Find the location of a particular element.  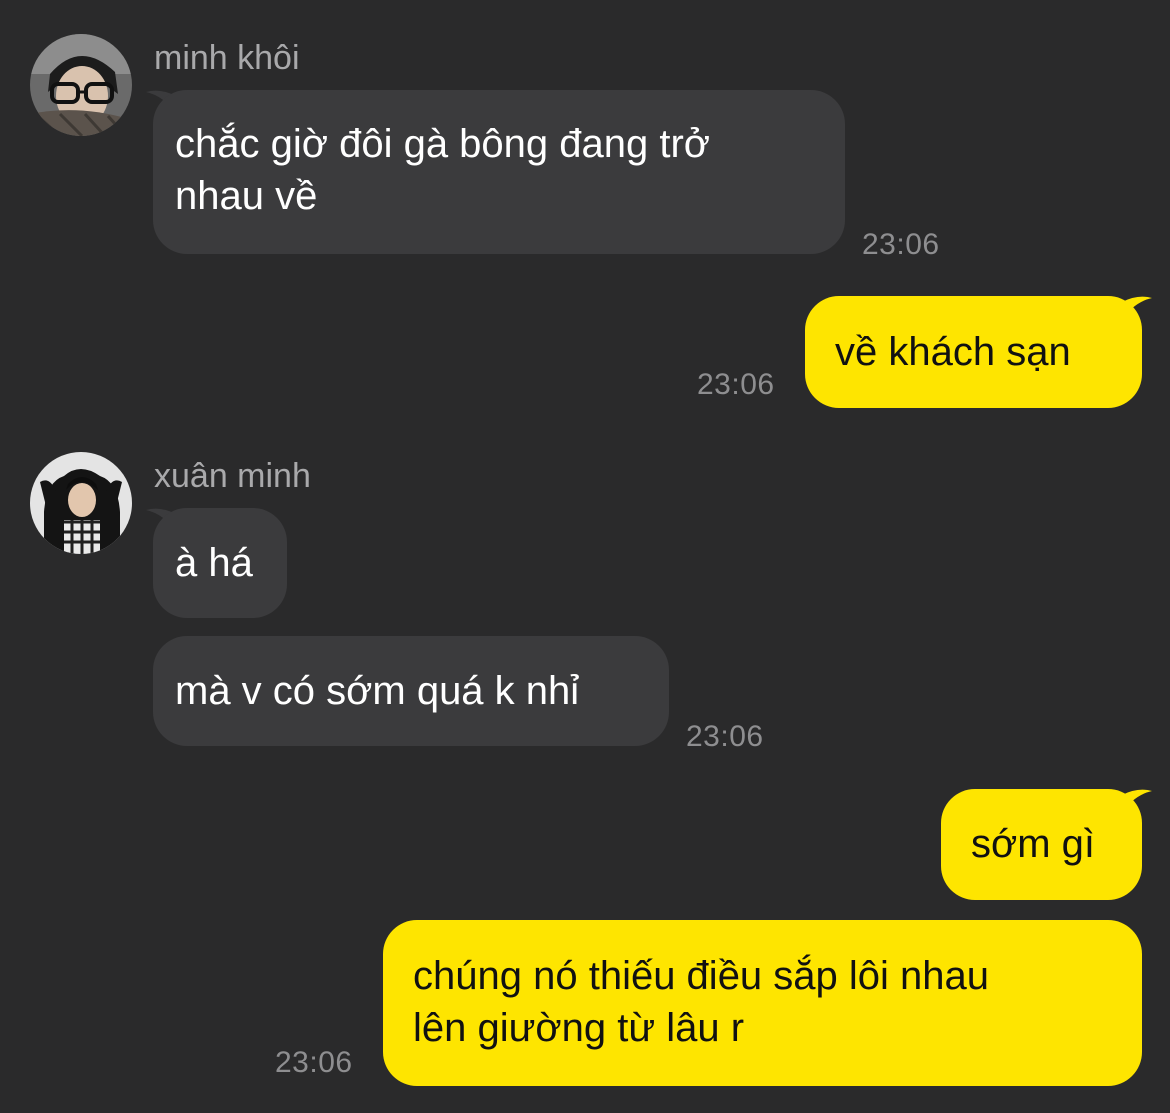

message-bubble-incoming: chắc giờ đôi gà bông đang trở nhau về is located at coordinates (499, 172).